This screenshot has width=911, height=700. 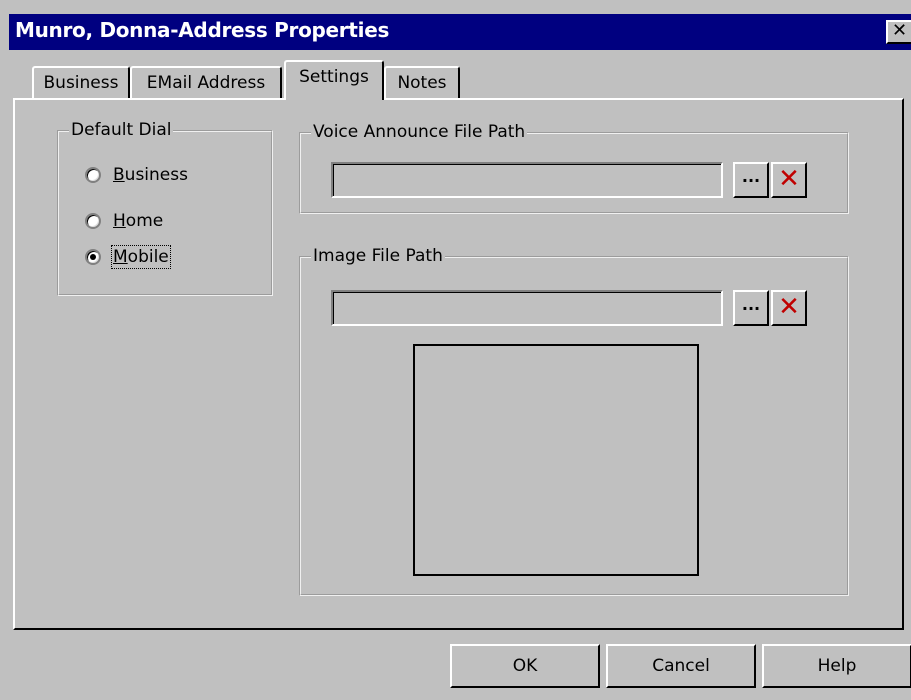 I want to click on help-button: Help, so click(x=836, y=666).